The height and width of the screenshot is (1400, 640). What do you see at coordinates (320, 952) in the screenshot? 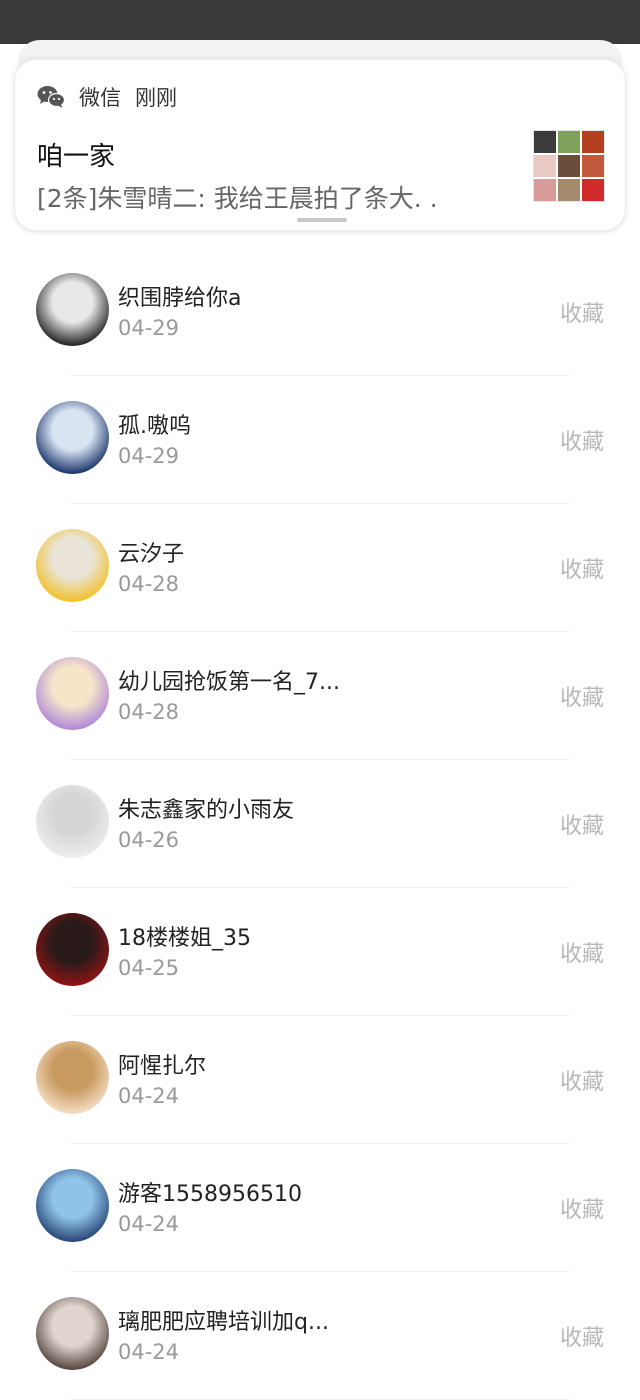
I see `list-item: 18楼楼姐_35 04-25 收藏` at bounding box center [320, 952].